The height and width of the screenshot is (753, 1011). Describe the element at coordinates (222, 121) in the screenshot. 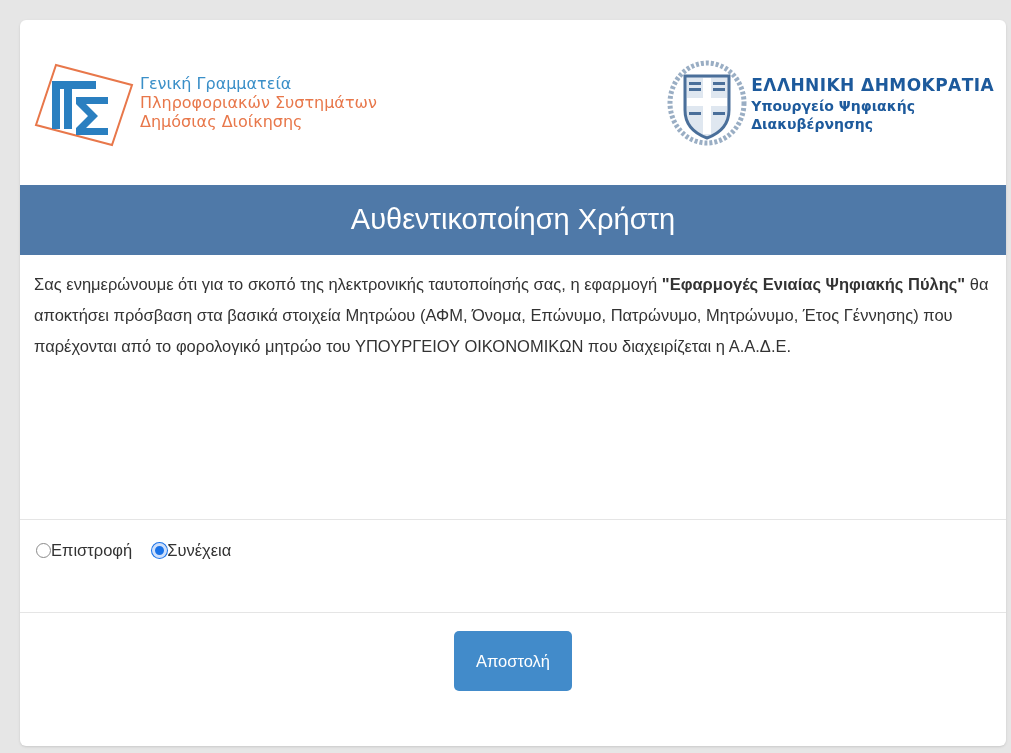

I see `organization-name-line: Δημόσιας Διοίκησης` at that location.